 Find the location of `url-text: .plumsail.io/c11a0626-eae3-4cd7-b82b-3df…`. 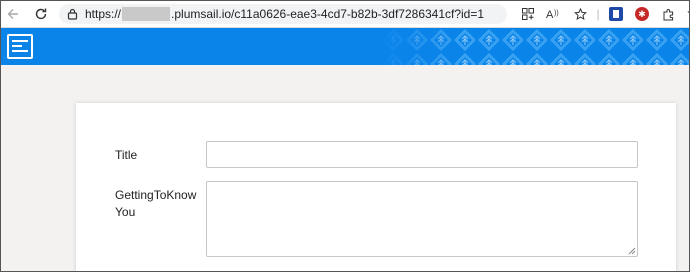

url-text: .plumsail.io/c11a0626-eae3-4cd7-b82b-3df… is located at coordinates (328, 14).